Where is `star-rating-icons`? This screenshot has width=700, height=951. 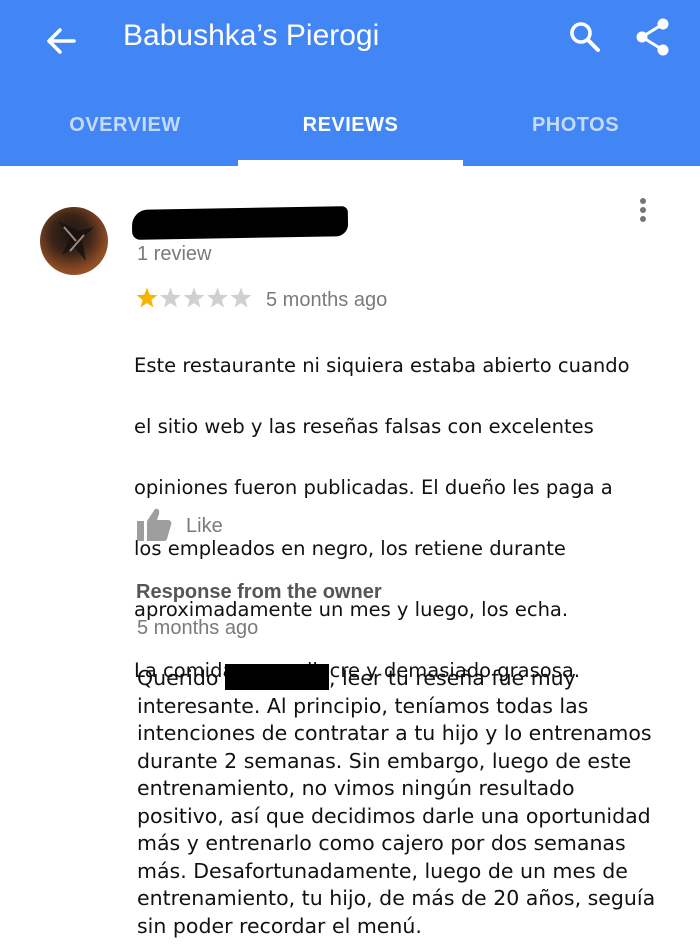 star-rating-icons is located at coordinates (194, 297).